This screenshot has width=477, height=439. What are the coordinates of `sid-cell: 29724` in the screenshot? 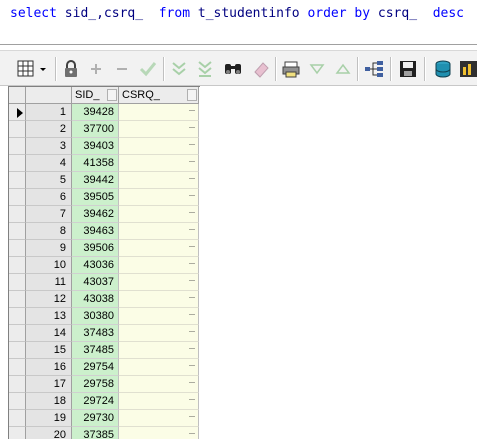 It's located at (95, 401).